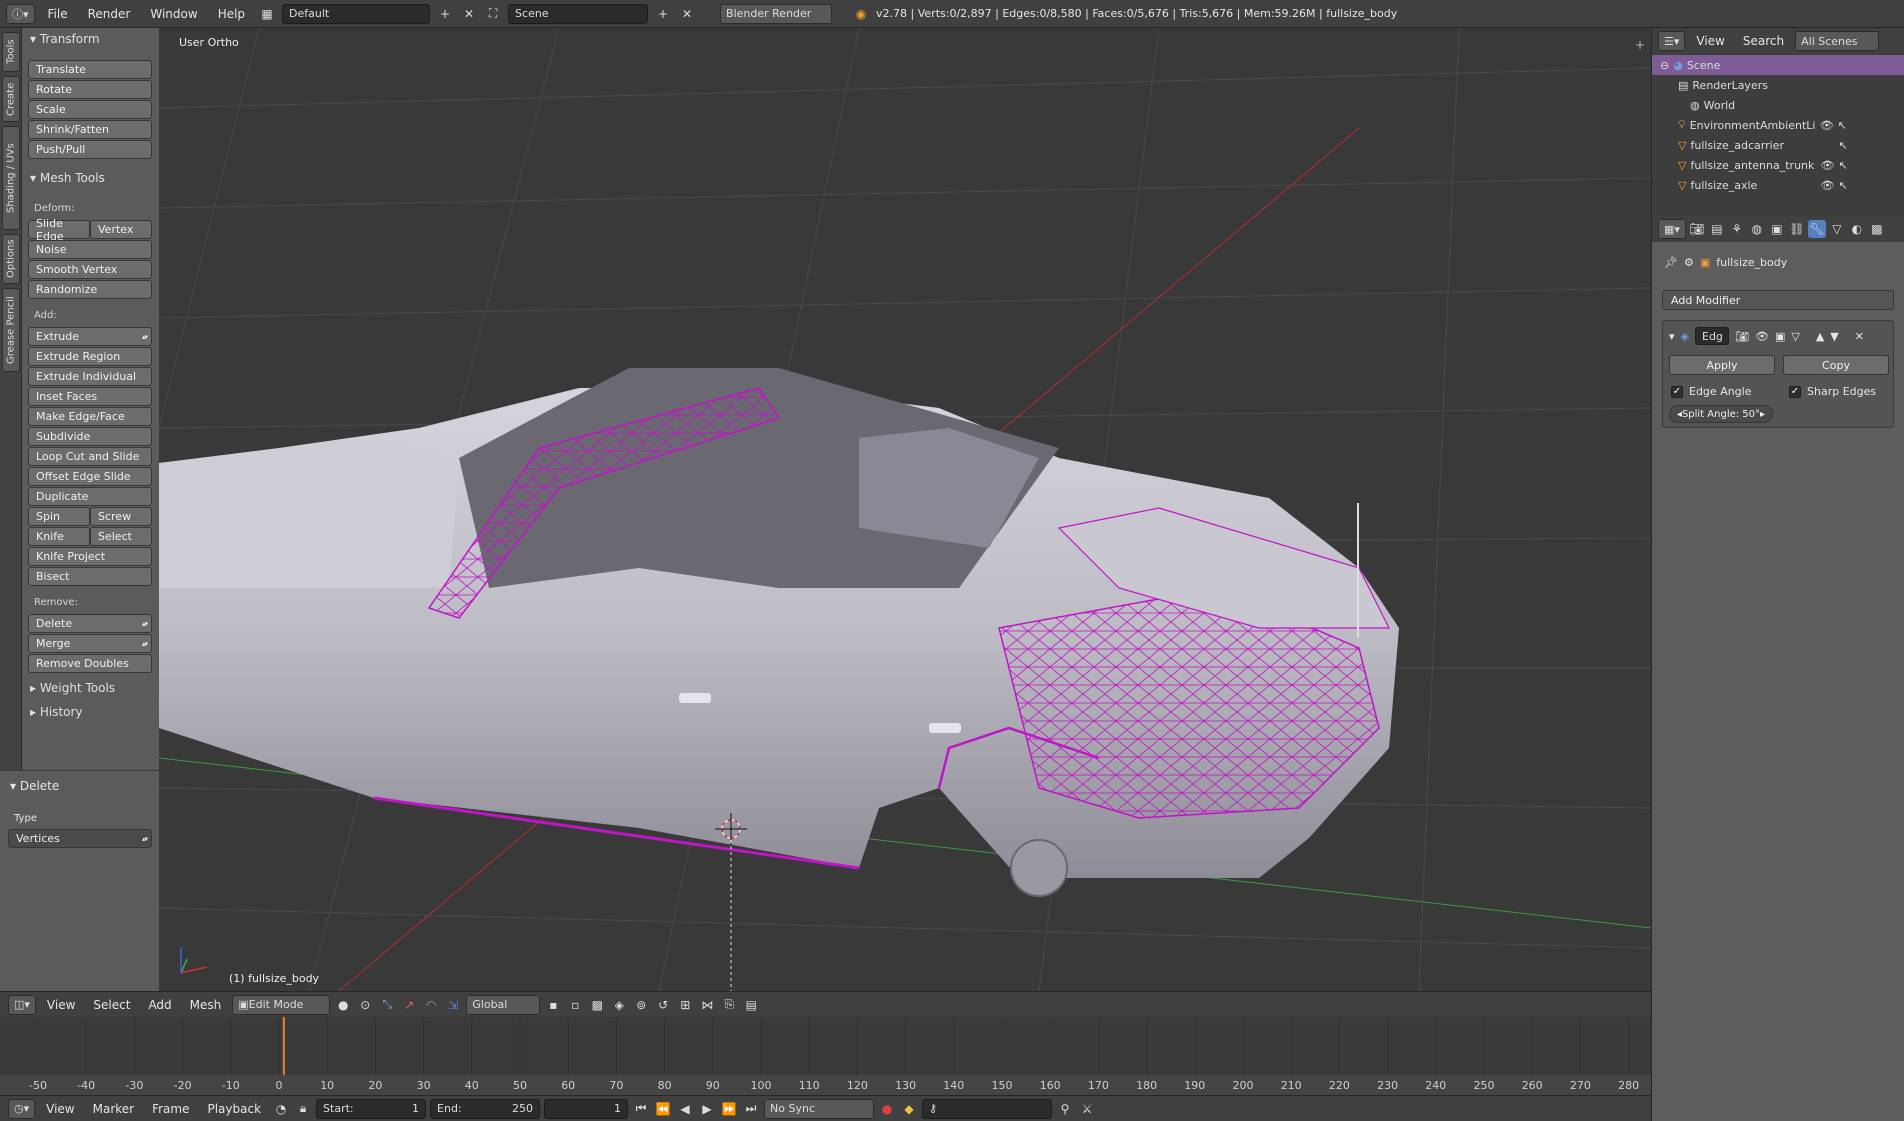  I want to click on keying-set-icon: ◆, so click(909, 1109).